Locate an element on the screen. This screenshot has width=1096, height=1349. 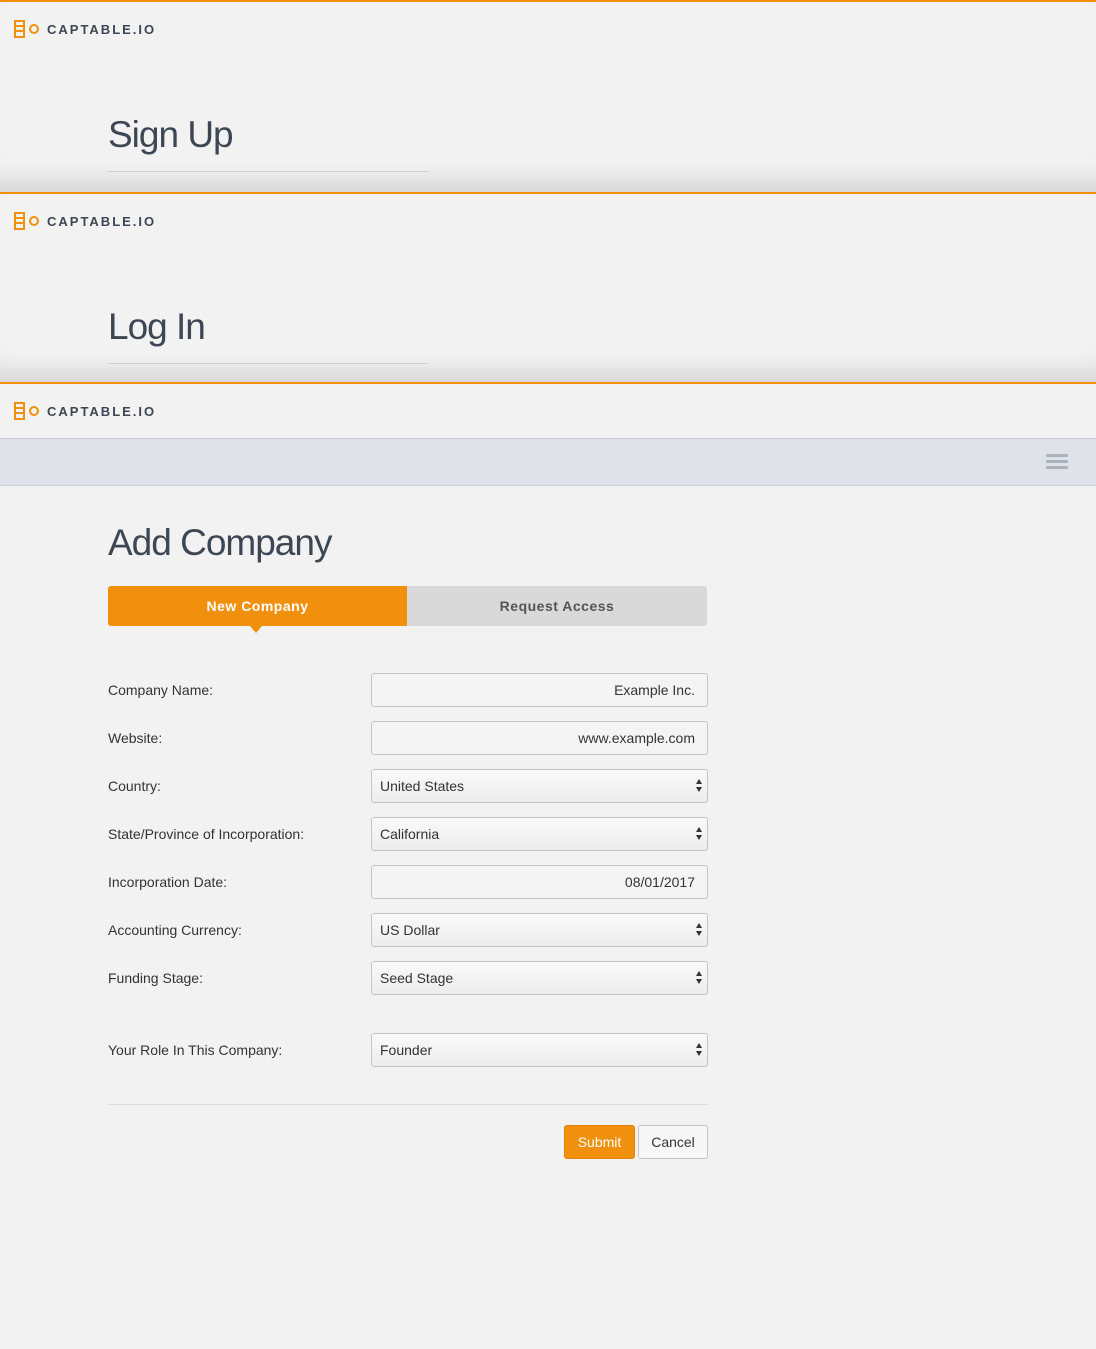
hamburger-menu-icon is located at coordinates (1057, 462).